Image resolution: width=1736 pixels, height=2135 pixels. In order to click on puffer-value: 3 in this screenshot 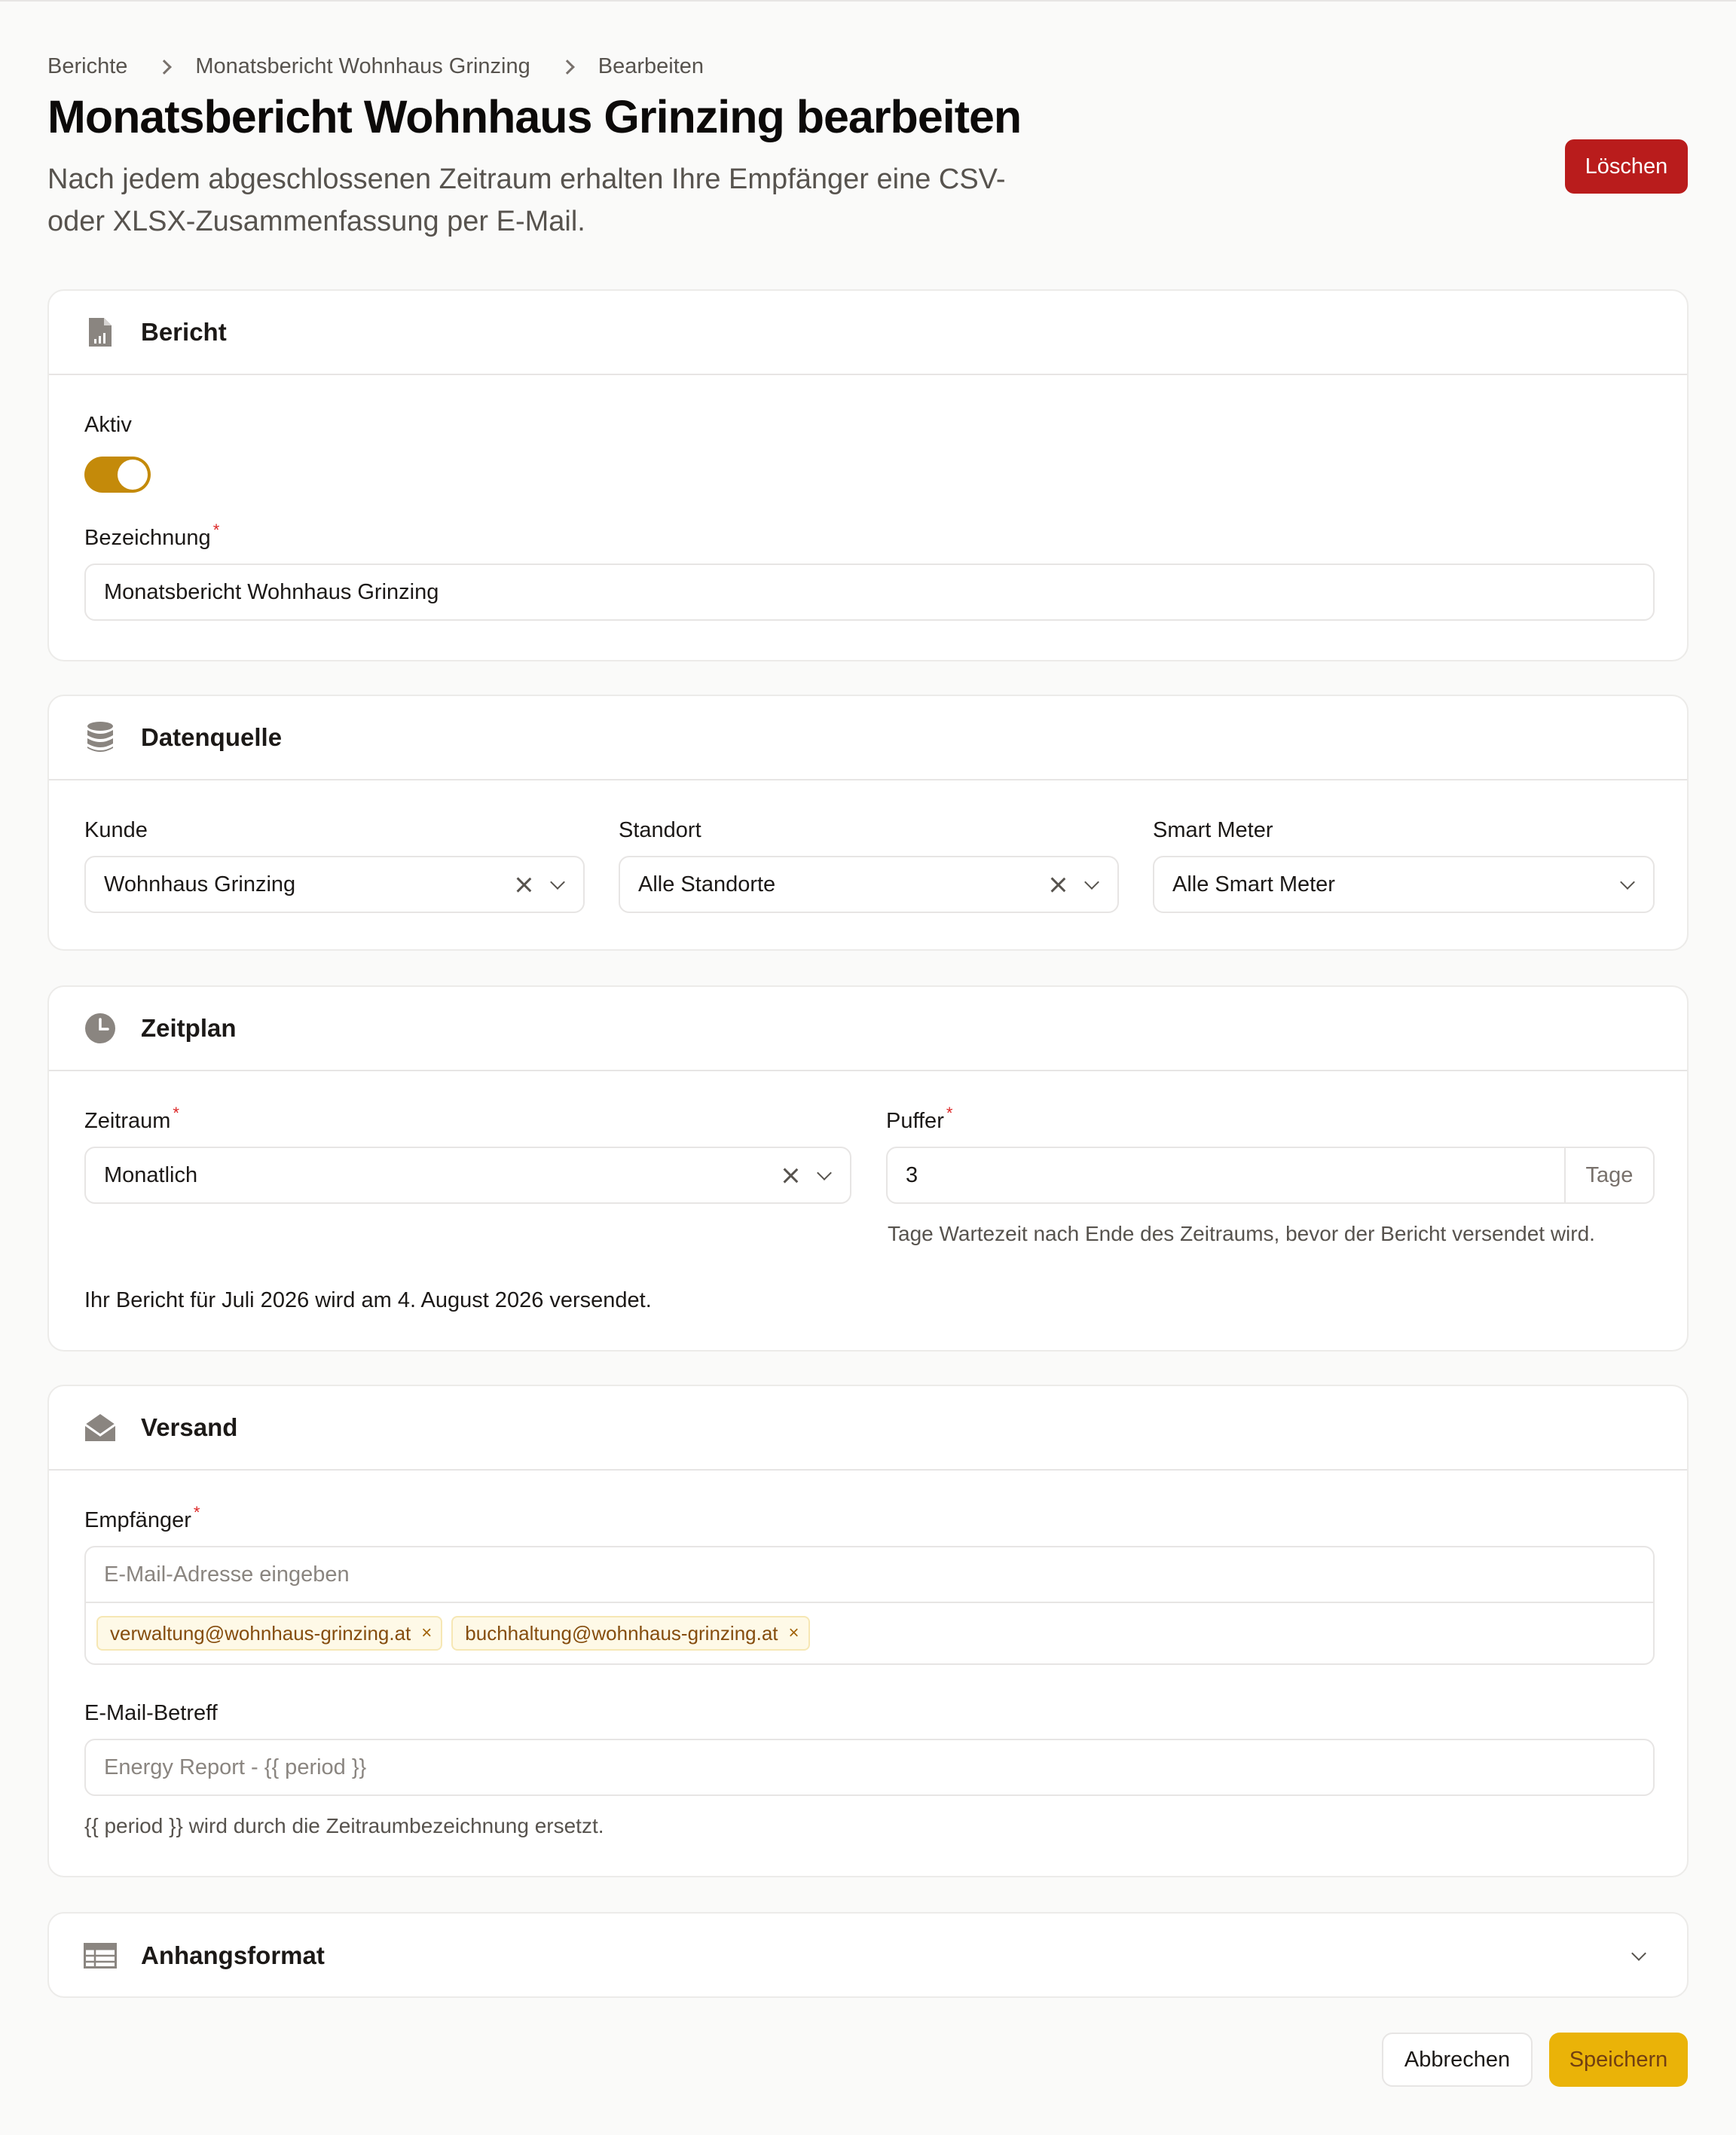, I will do `click(912, 1174)`.